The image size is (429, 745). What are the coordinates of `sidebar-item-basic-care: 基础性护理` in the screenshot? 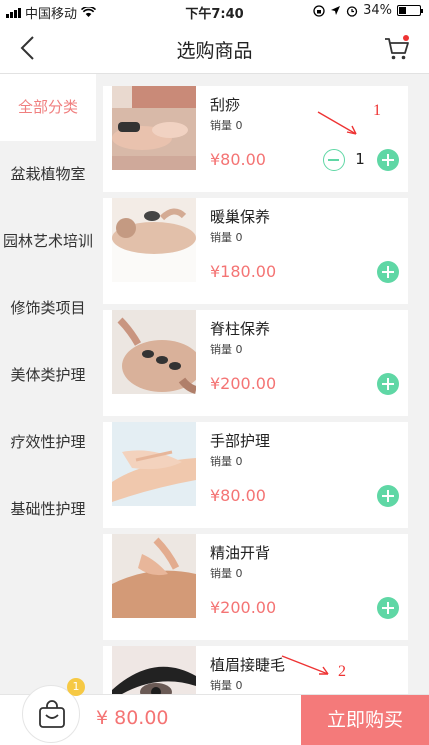 It's located at (48, 509).